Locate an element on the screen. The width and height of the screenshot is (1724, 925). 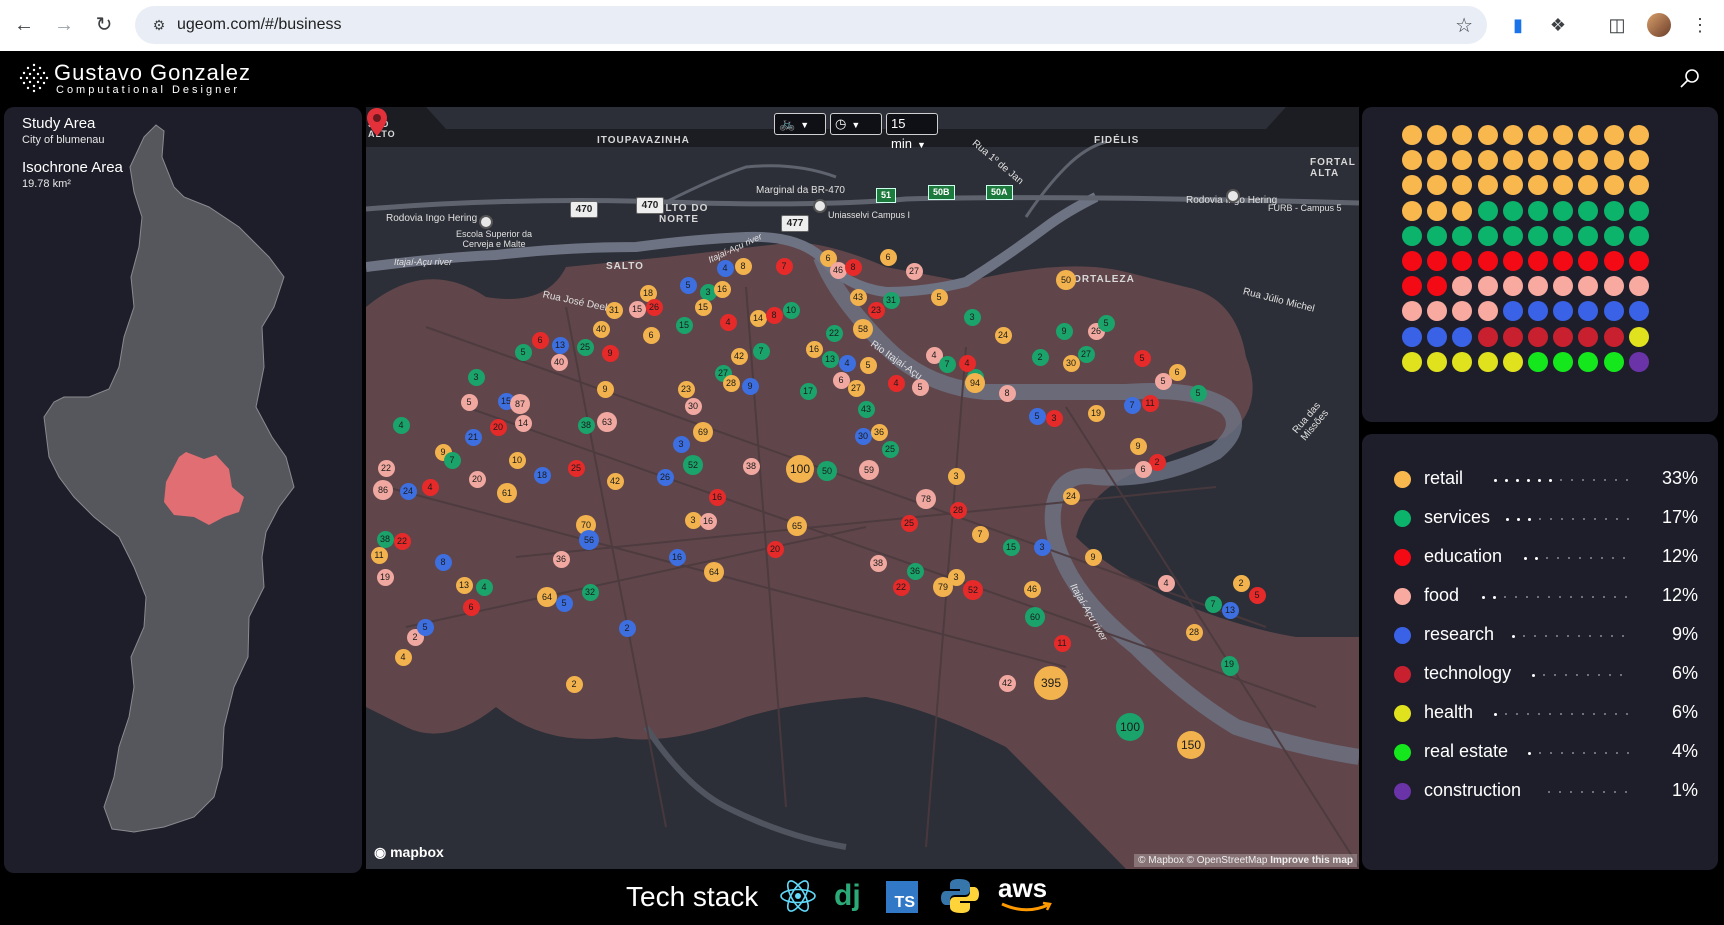
duration-select: 15 min ▼ is located at coordinates (912, 132).